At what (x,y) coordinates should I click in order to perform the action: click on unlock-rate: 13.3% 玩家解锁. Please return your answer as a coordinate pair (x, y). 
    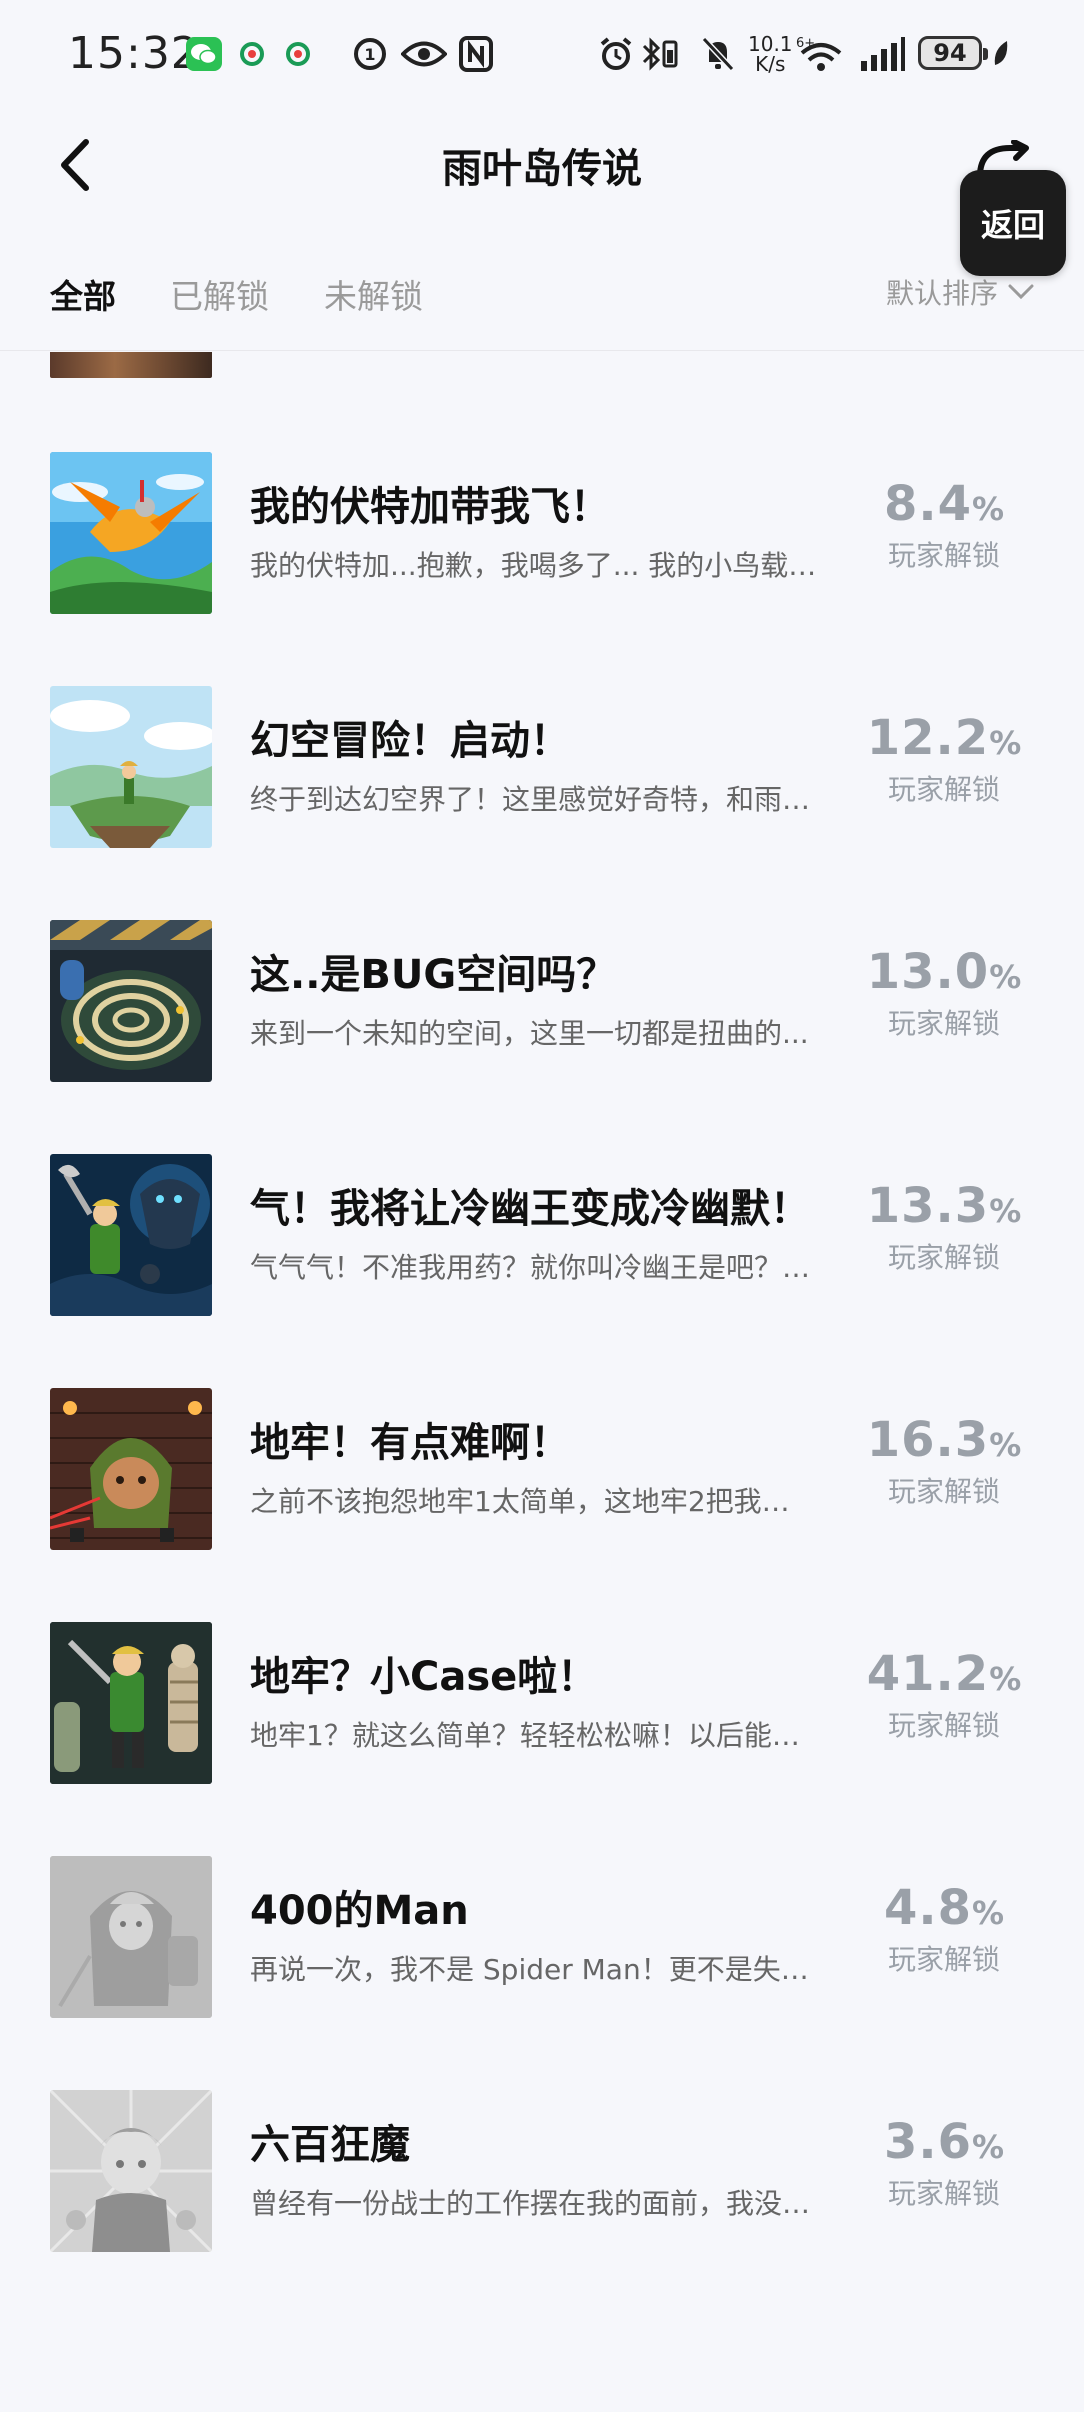
    Looking at the image, I should click on (944, 1227).